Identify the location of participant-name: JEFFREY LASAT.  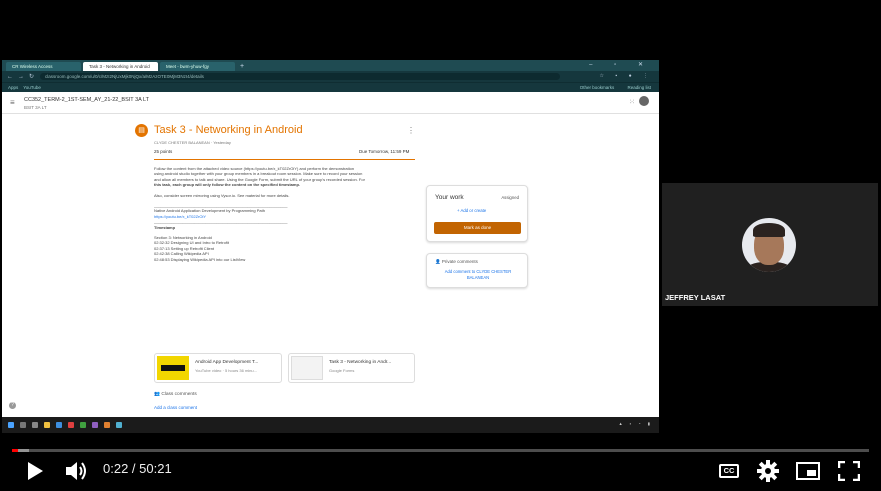
(695, 297).